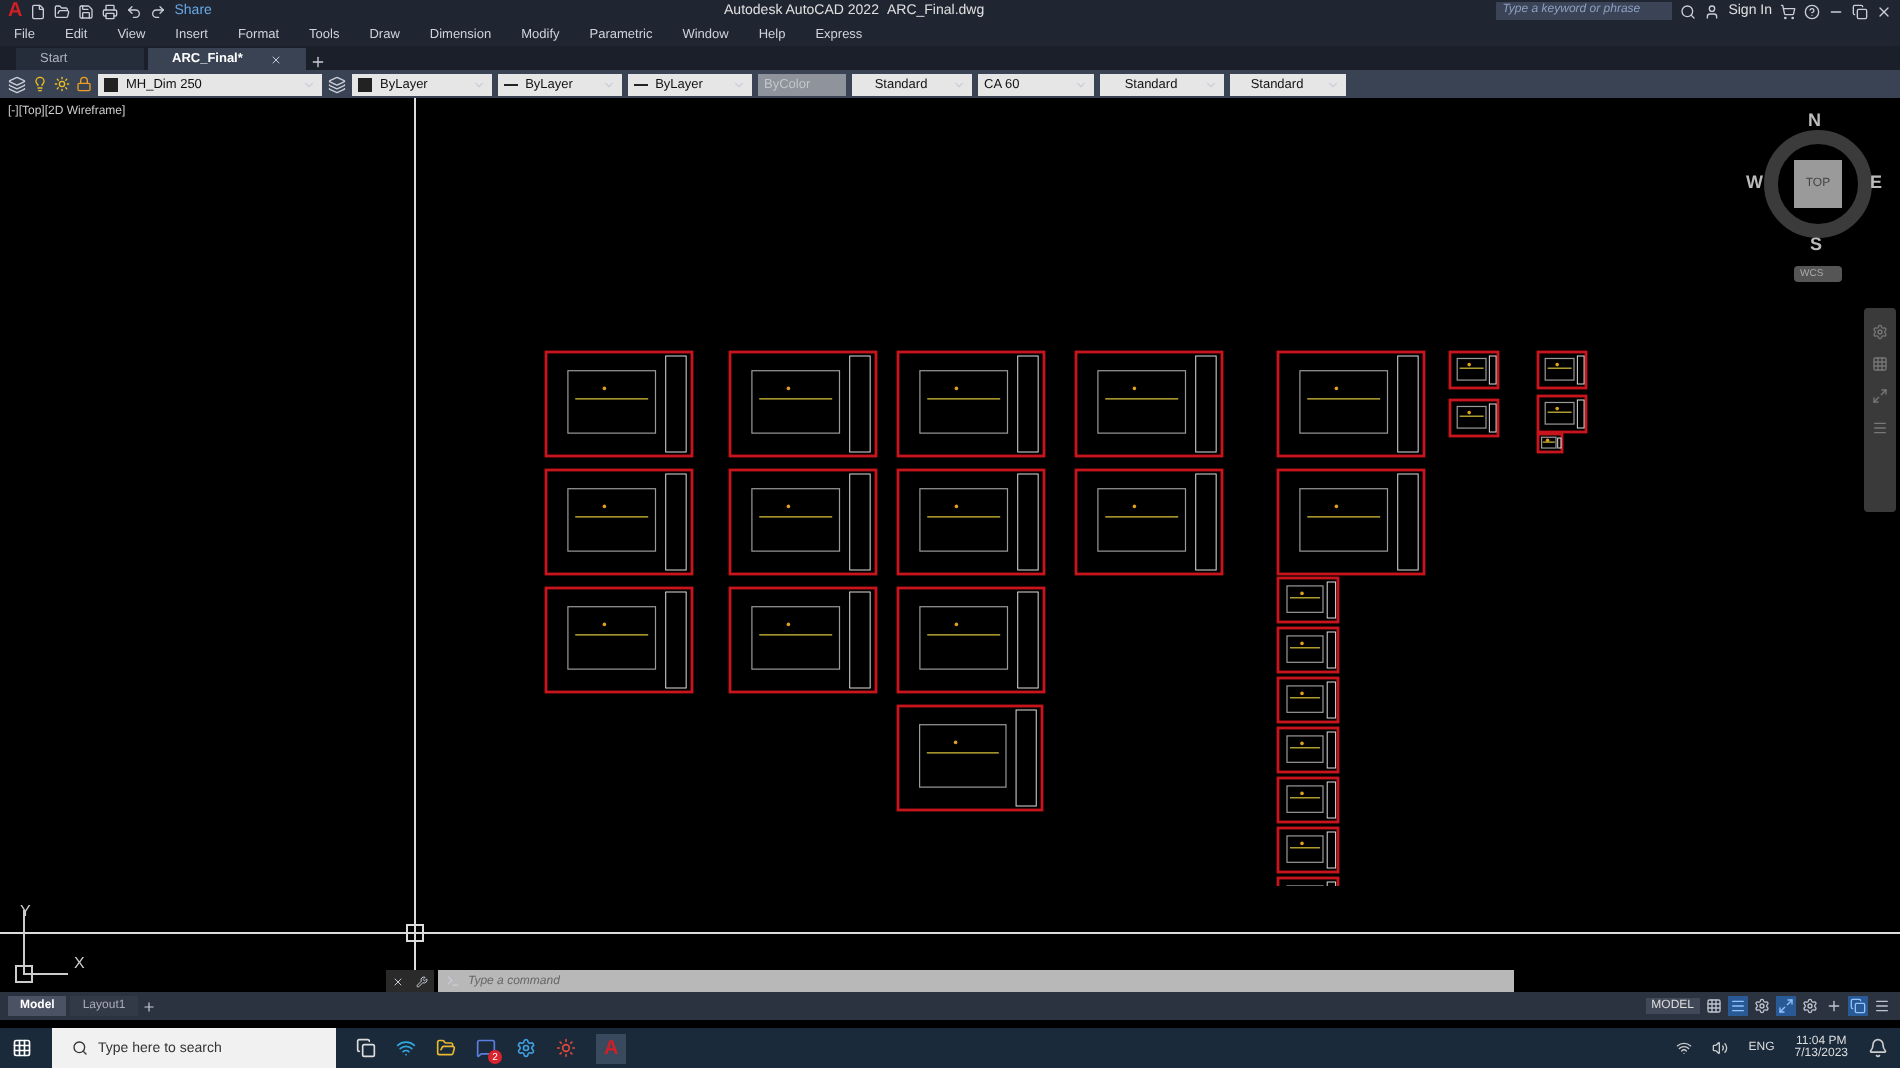 This screenshot has width=1900, height=1068. What do you see at coordinates (276, 59) in the screenshot?
I see `close-tab-icon` at bounding box center [276, 59].